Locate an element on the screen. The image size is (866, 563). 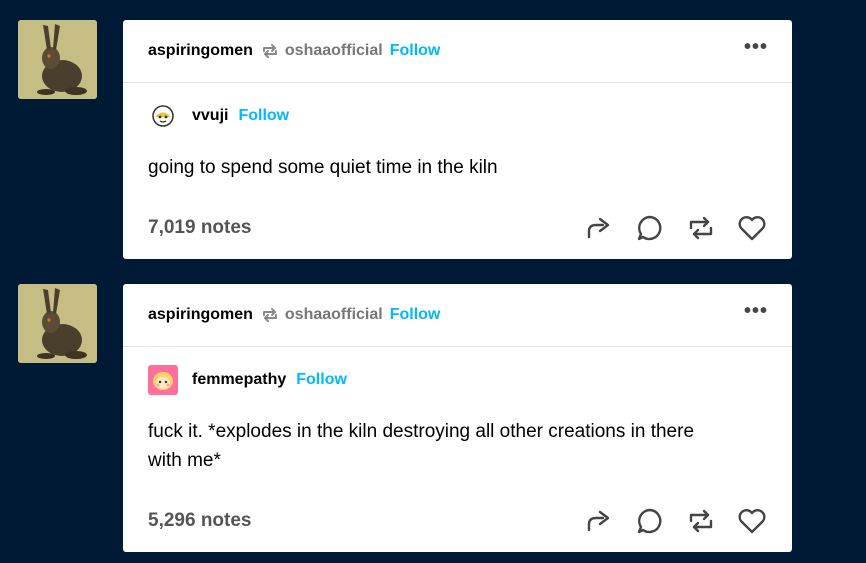
post-body-line: with me* is located at coordinates (184, 460).